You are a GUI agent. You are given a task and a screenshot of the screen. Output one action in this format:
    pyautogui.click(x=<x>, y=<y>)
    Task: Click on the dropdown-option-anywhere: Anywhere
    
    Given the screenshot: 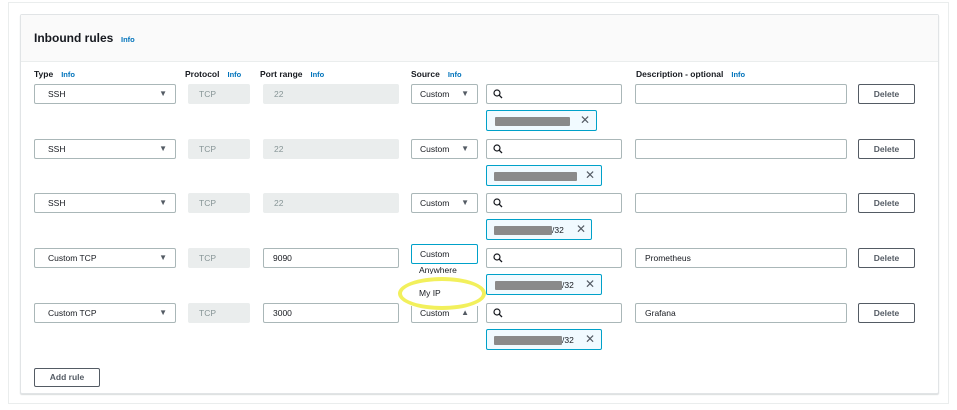 What is the action you would take?
    pyautogui.click(x=438, y=270)
    